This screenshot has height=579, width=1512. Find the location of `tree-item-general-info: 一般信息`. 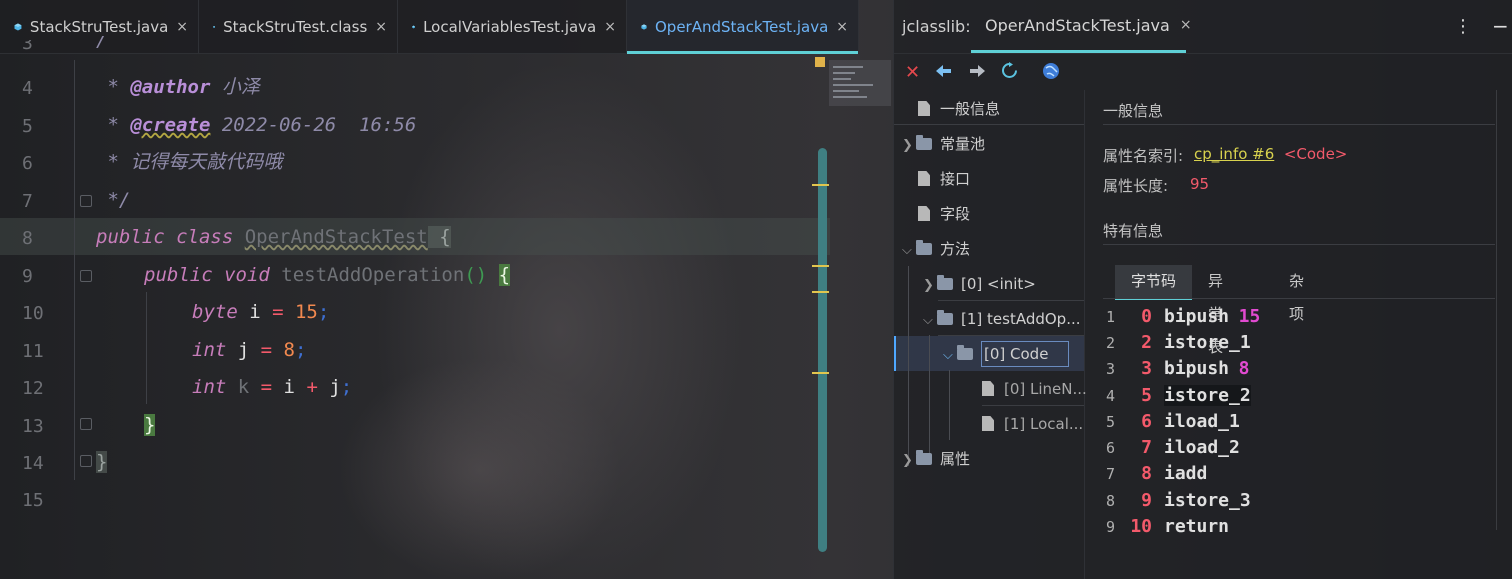

tree-item-general-info: 一般信息 is located at coordinates (959, 109).